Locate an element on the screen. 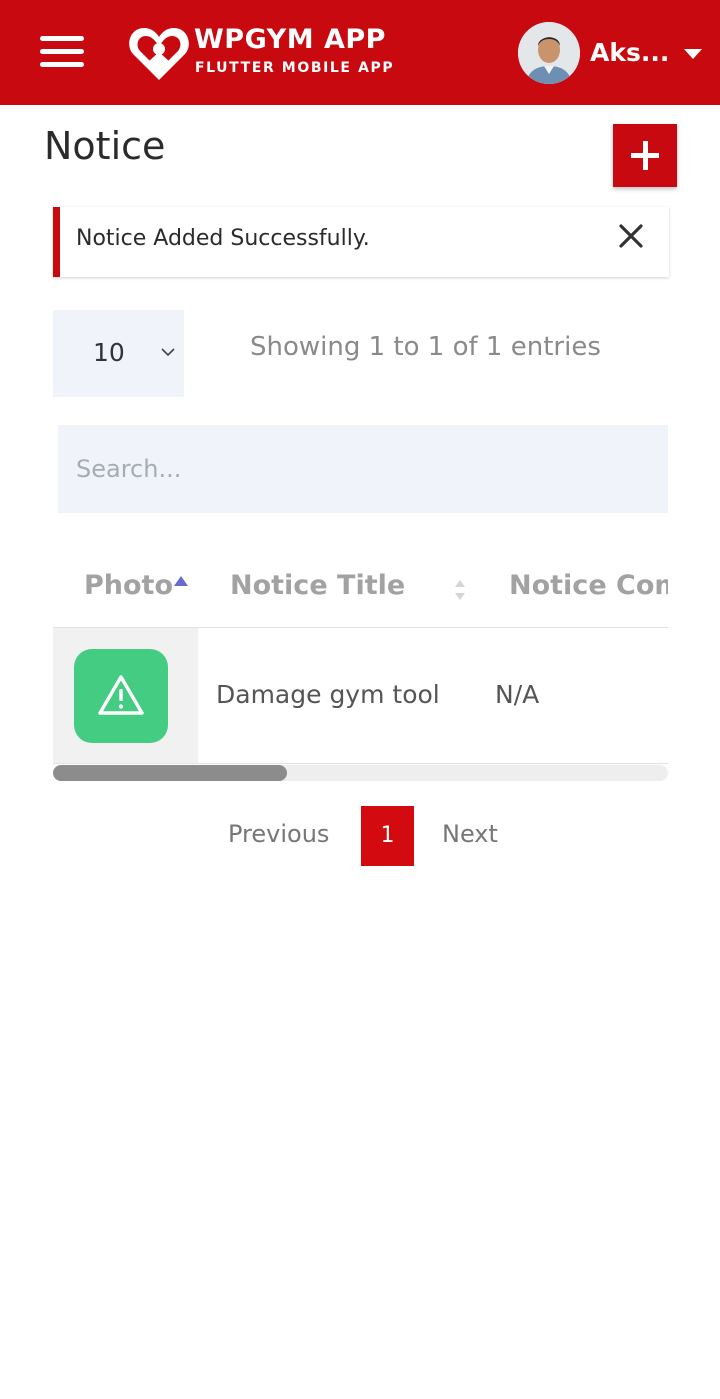 The image size is (720, 1399). logo-subtitle: FLUTTER MOBILE APP is located at coordinates (295, 68).